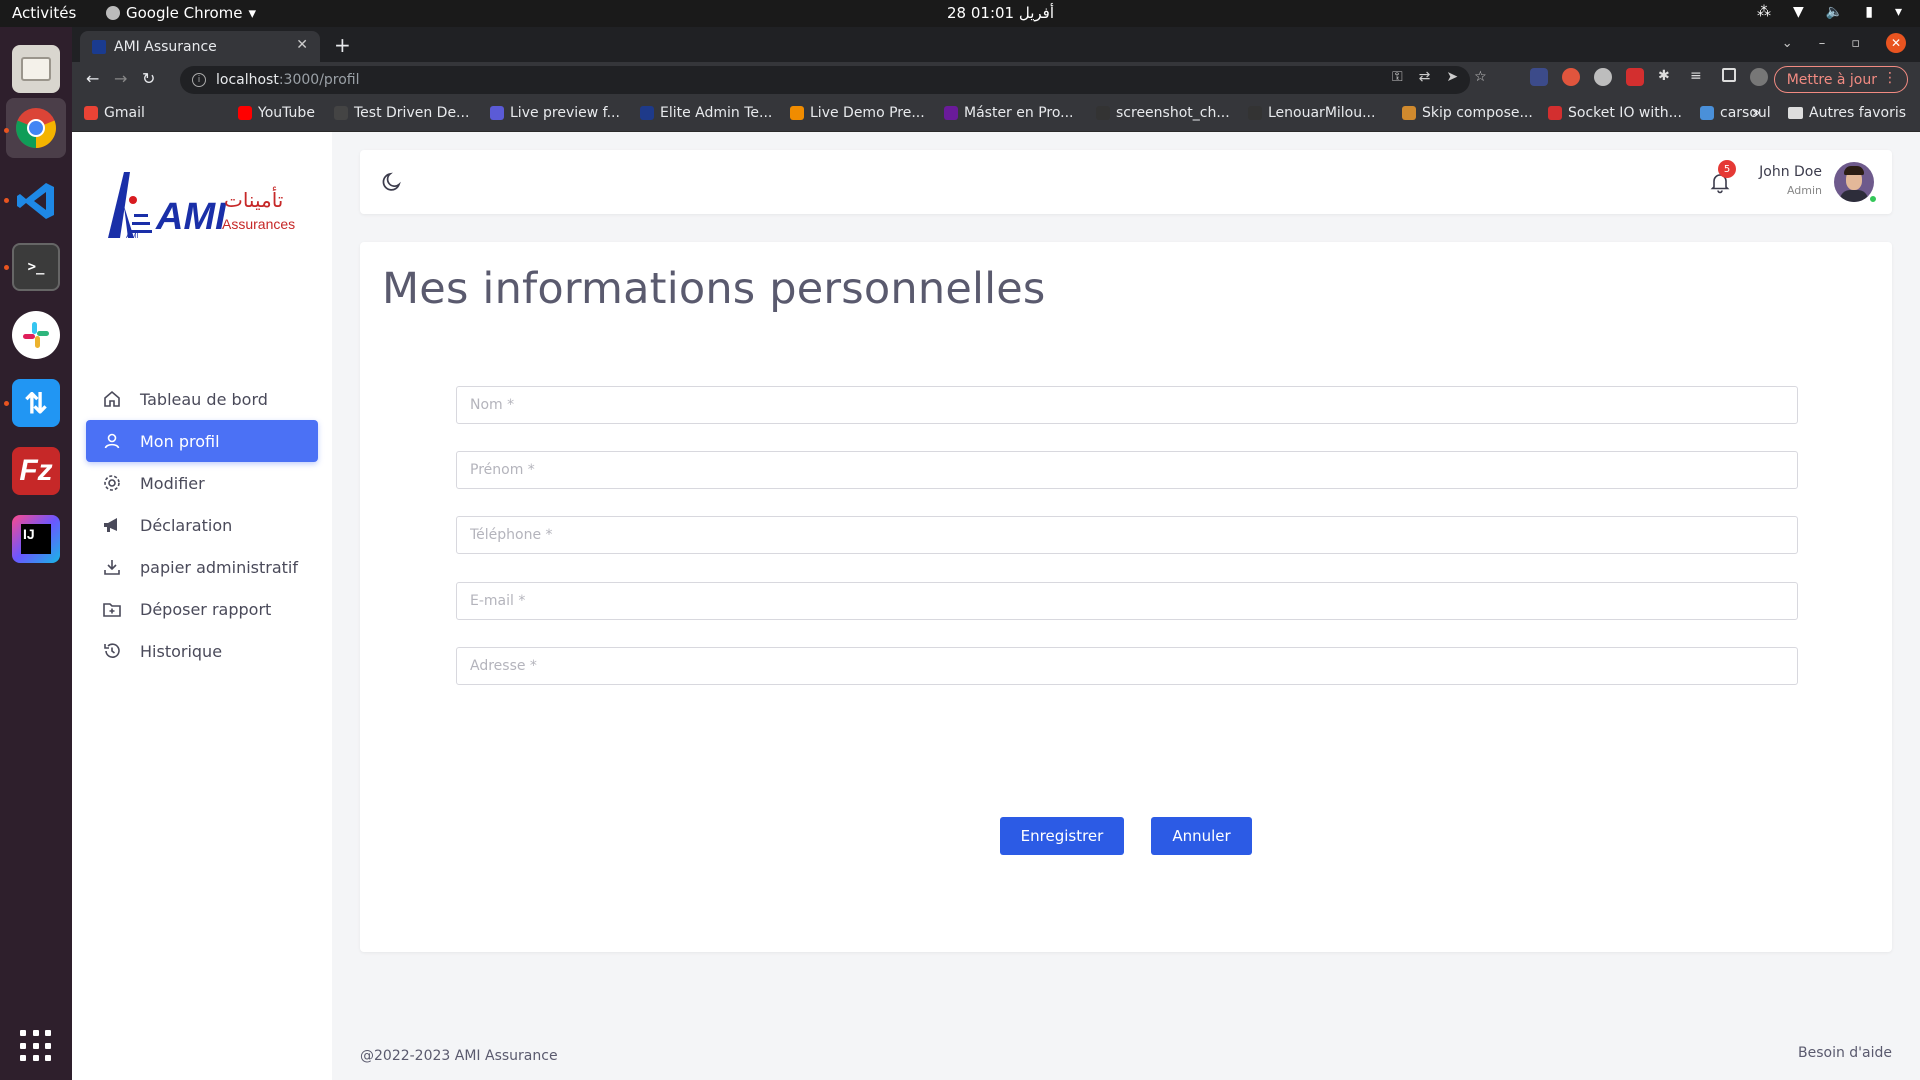 The height and width of the screenshot is (1080, 1920). Describe the element at coordinates (1798, 12) in the screenshot. I see `wifi-icon: ▼` at that location.